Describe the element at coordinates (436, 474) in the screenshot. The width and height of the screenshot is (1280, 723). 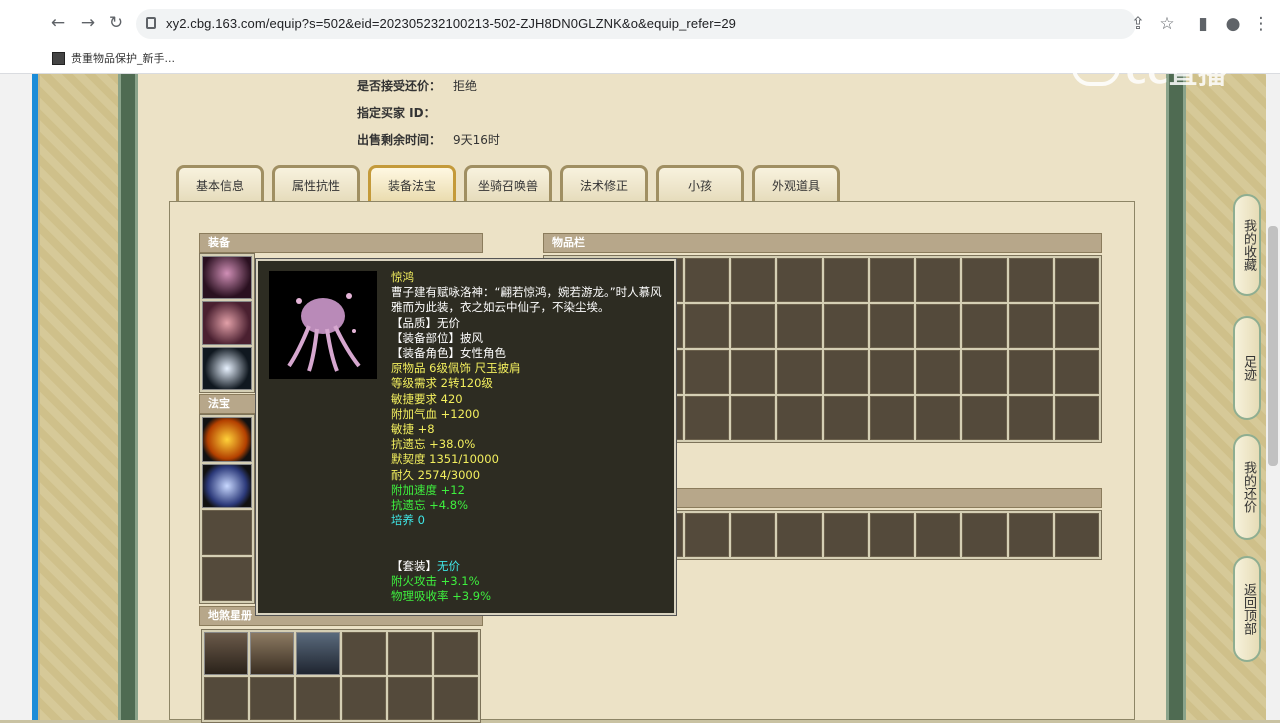
I see `tooltip-line: 耐久 2574/3000` at that location.